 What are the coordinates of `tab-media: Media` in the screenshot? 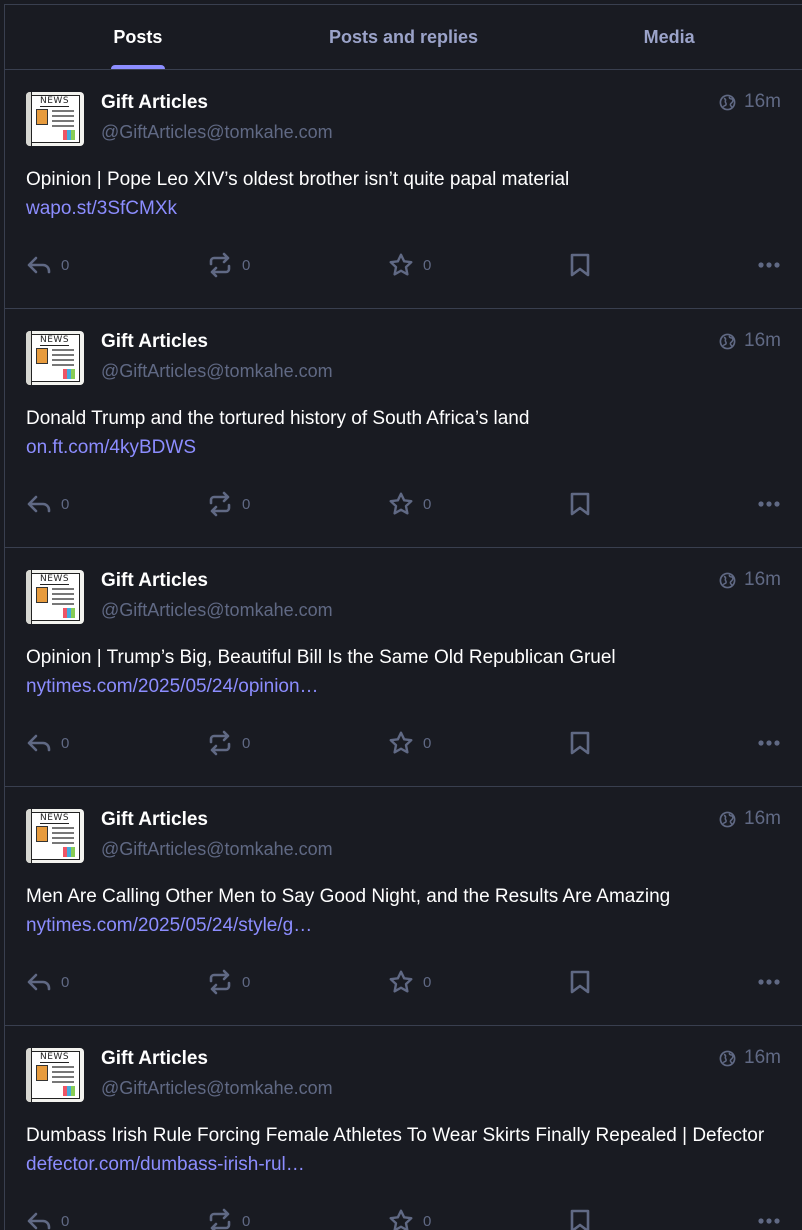 It's located at (669, 37).